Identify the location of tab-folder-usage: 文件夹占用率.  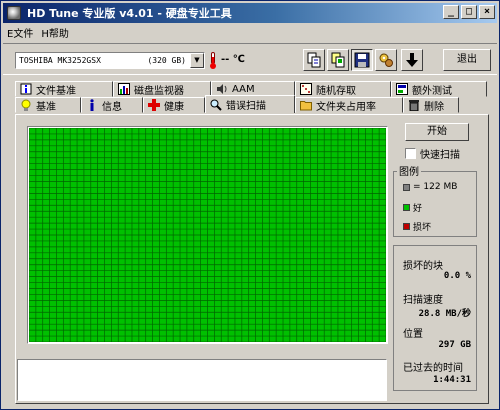
(349, 105).